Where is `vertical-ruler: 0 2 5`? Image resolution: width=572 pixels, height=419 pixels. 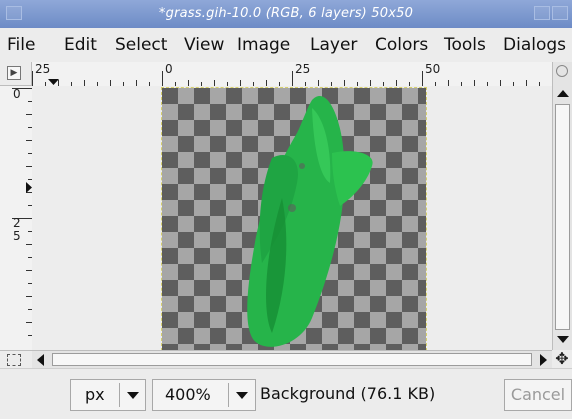
vertical-ruler: 0 2 5 is located at coordinates (16, 218).